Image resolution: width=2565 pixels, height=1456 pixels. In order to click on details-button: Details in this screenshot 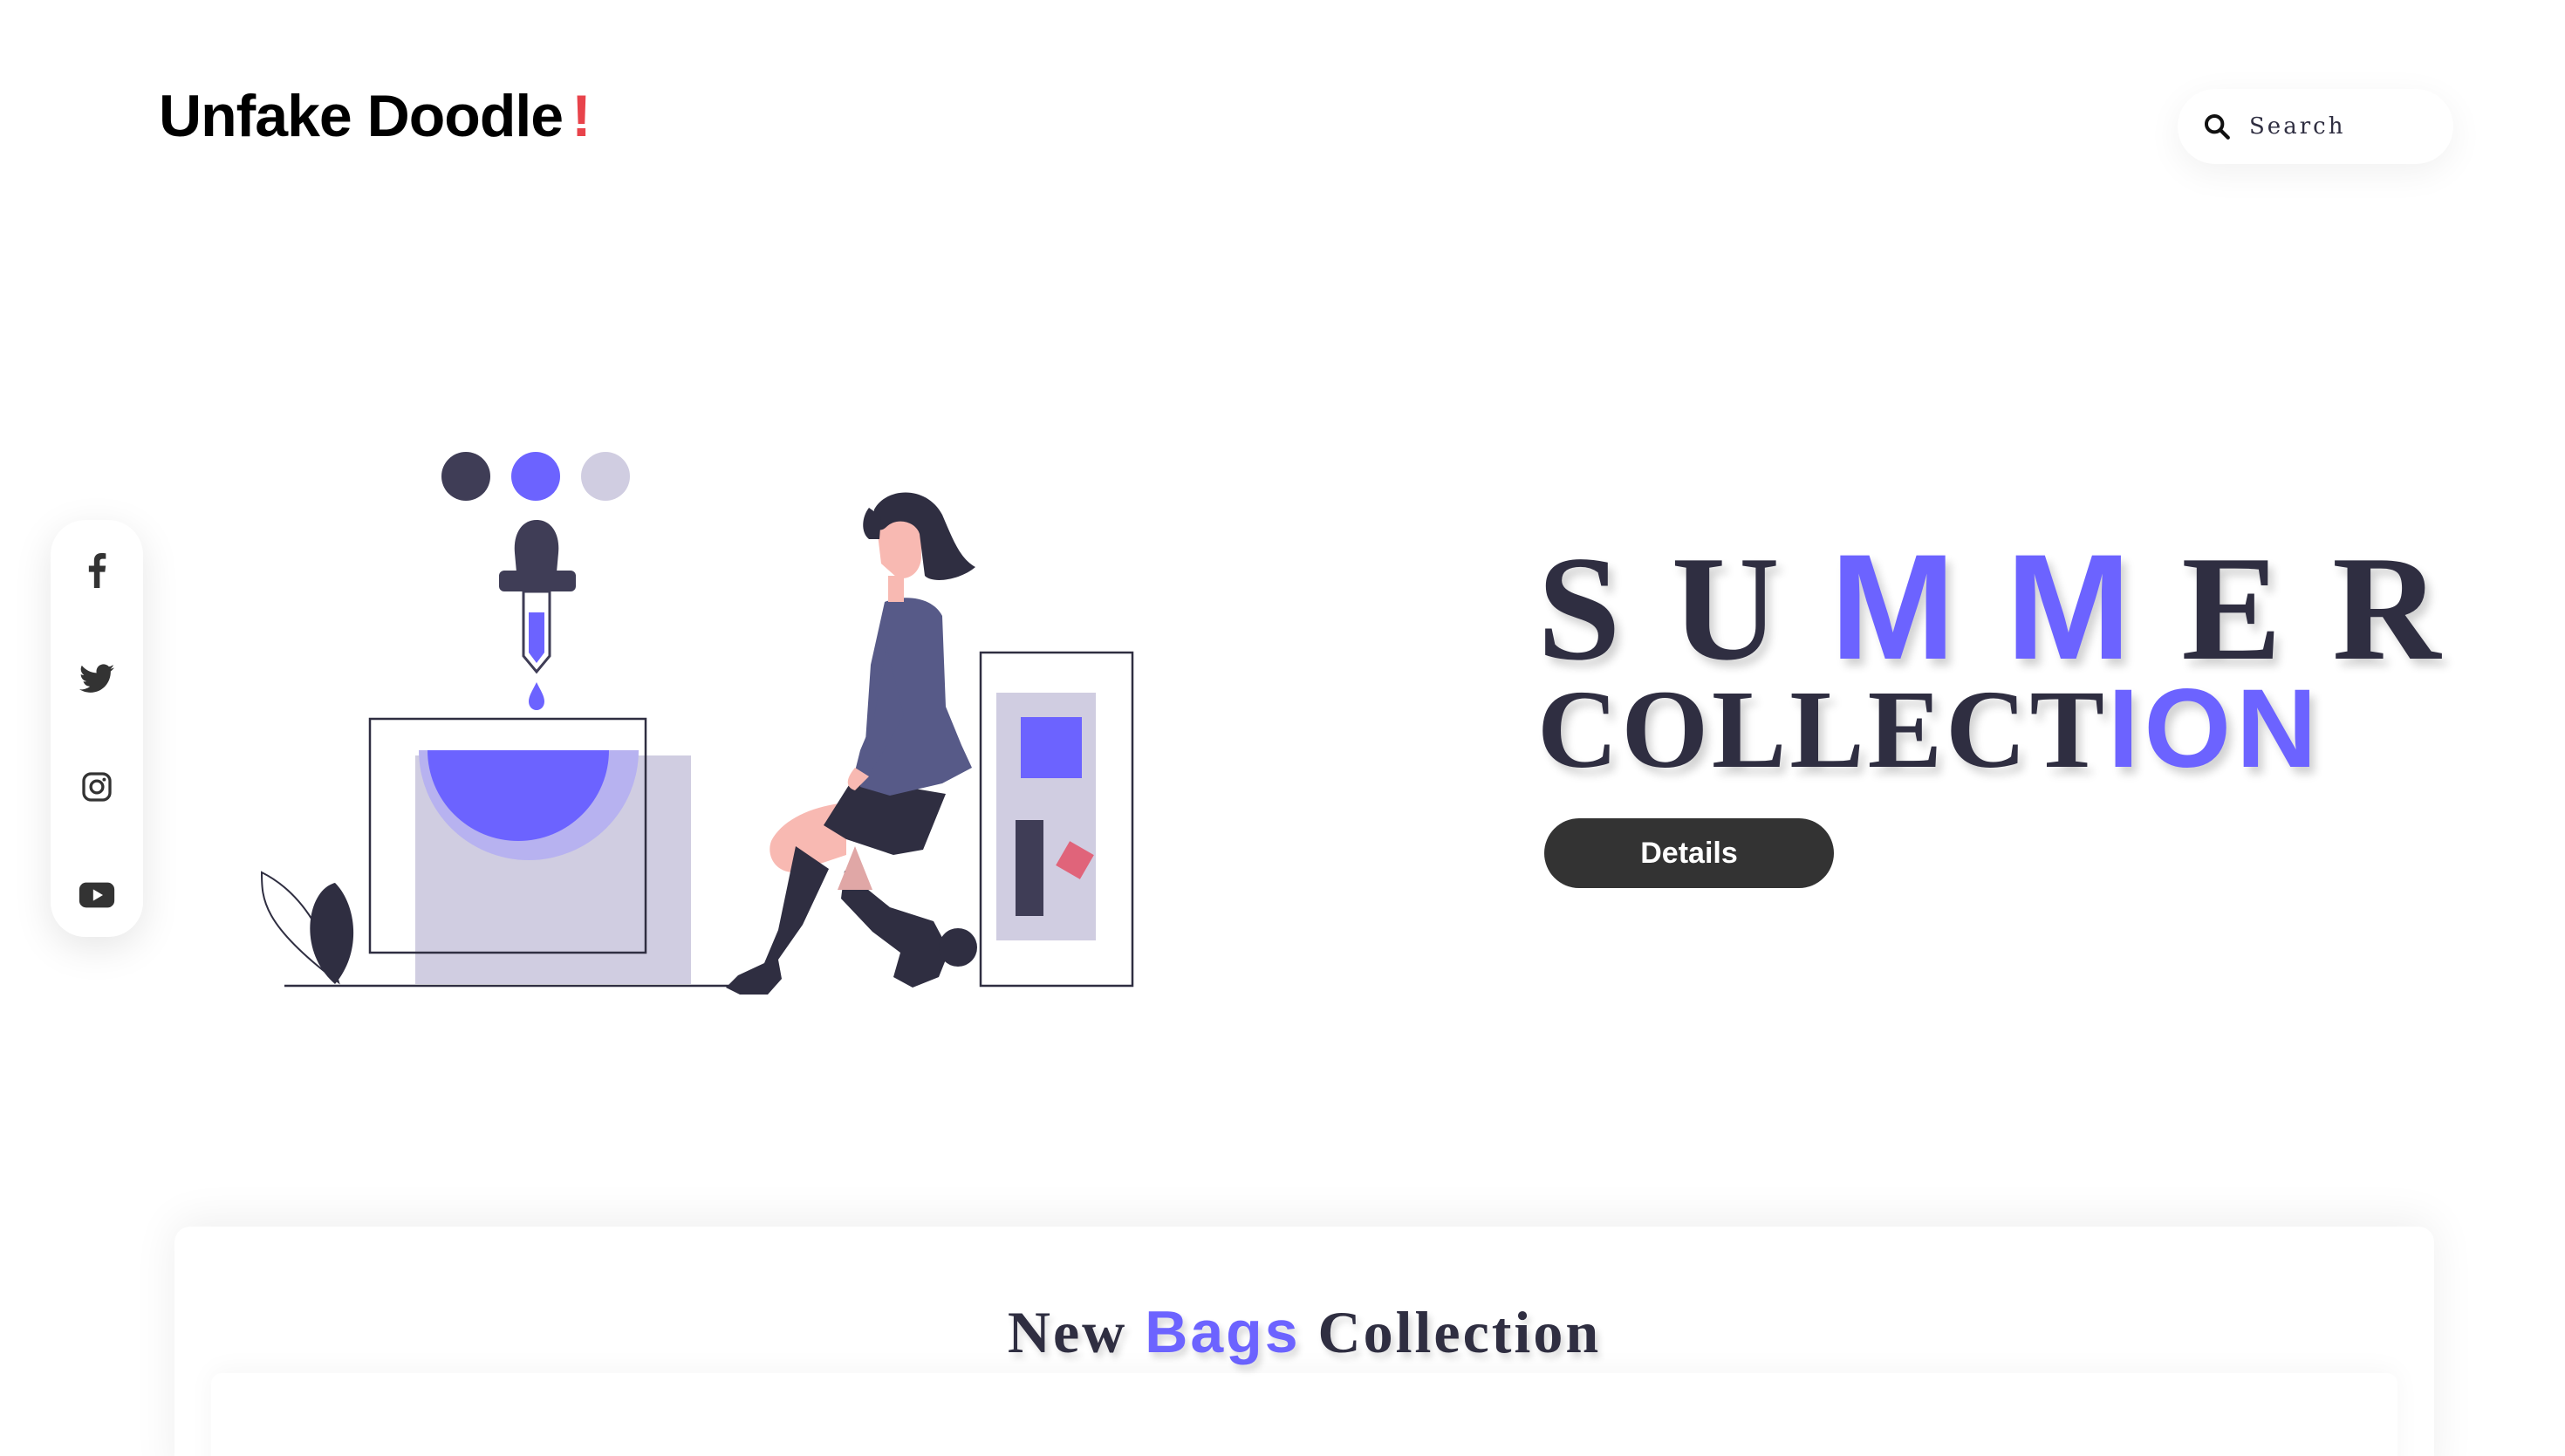, I will do `click(1689, 853)`.